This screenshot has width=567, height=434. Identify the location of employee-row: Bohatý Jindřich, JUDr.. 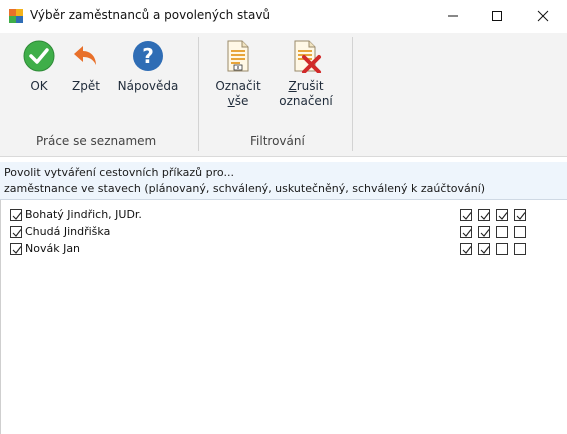
(283, 215).